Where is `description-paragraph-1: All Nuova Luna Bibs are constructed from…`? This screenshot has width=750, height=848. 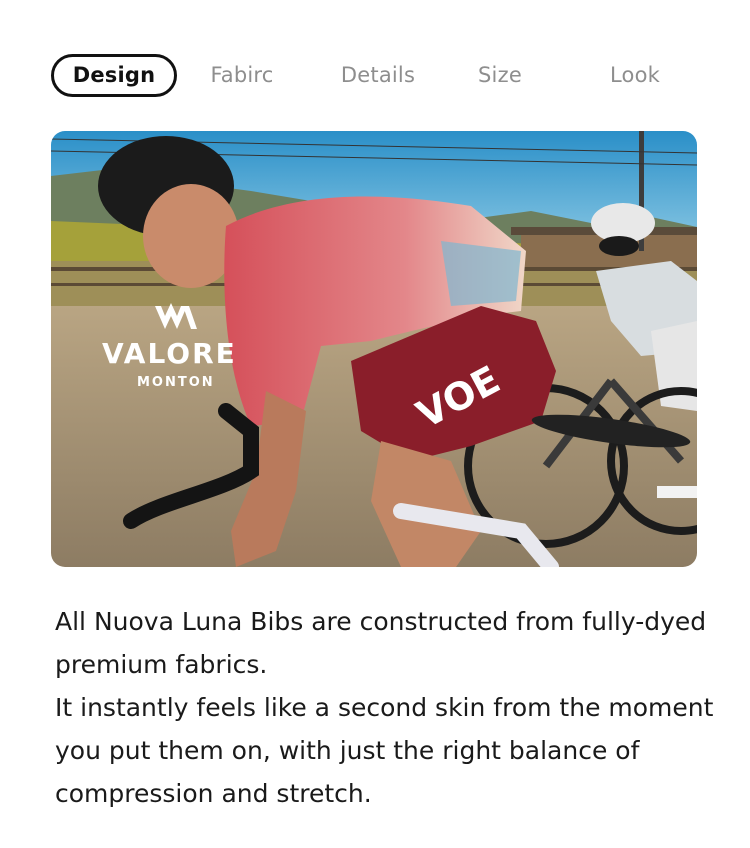
description-paragraph-1: All Nuova Luna Bibs are constructed from… is located at coordinates (381, 643).